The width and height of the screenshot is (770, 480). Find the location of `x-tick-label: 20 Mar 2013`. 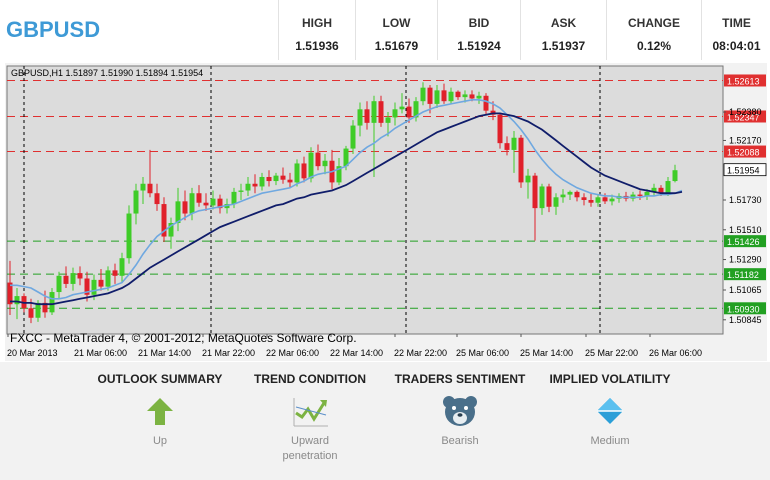

x-tick-label: 20 Mar 2013 is located at coordinates (32, 353).